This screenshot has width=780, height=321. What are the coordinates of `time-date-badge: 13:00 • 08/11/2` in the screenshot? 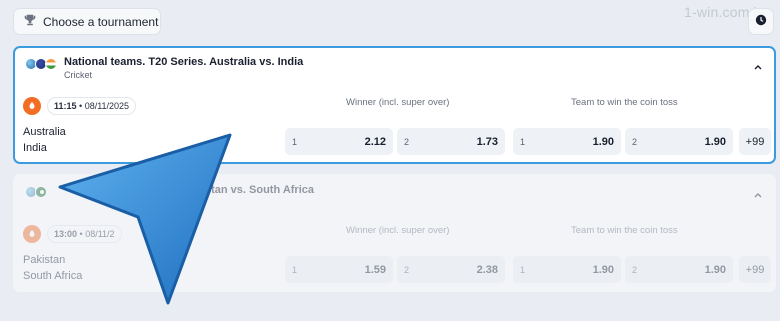 It's located at (84, 234).